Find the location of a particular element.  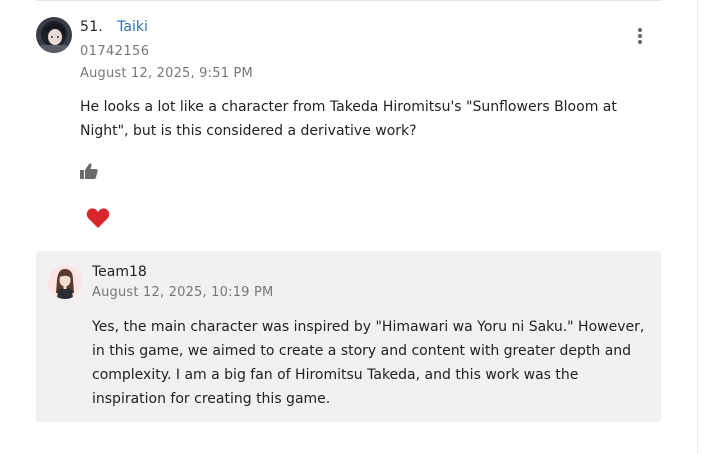

author-link: Taiki is located at coordinates (132, 27).